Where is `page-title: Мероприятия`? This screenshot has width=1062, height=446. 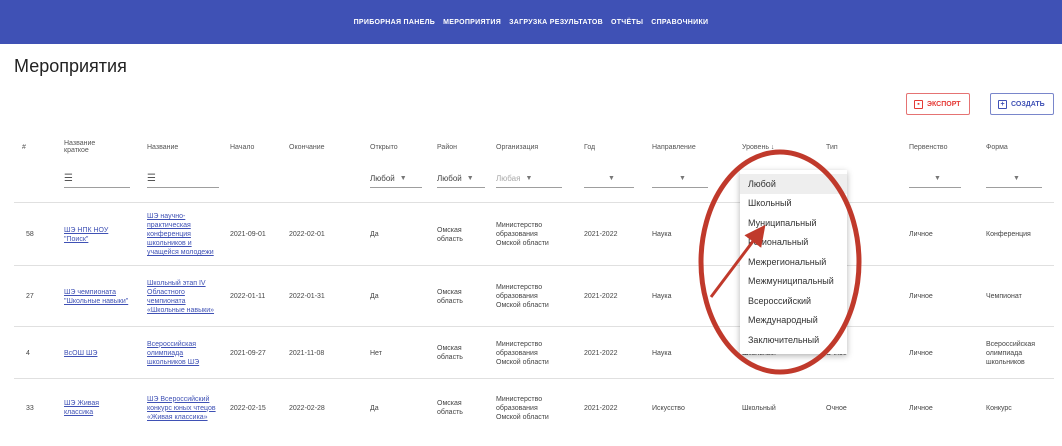 page-title: Мероприятия is located at coordinates (70, 66).